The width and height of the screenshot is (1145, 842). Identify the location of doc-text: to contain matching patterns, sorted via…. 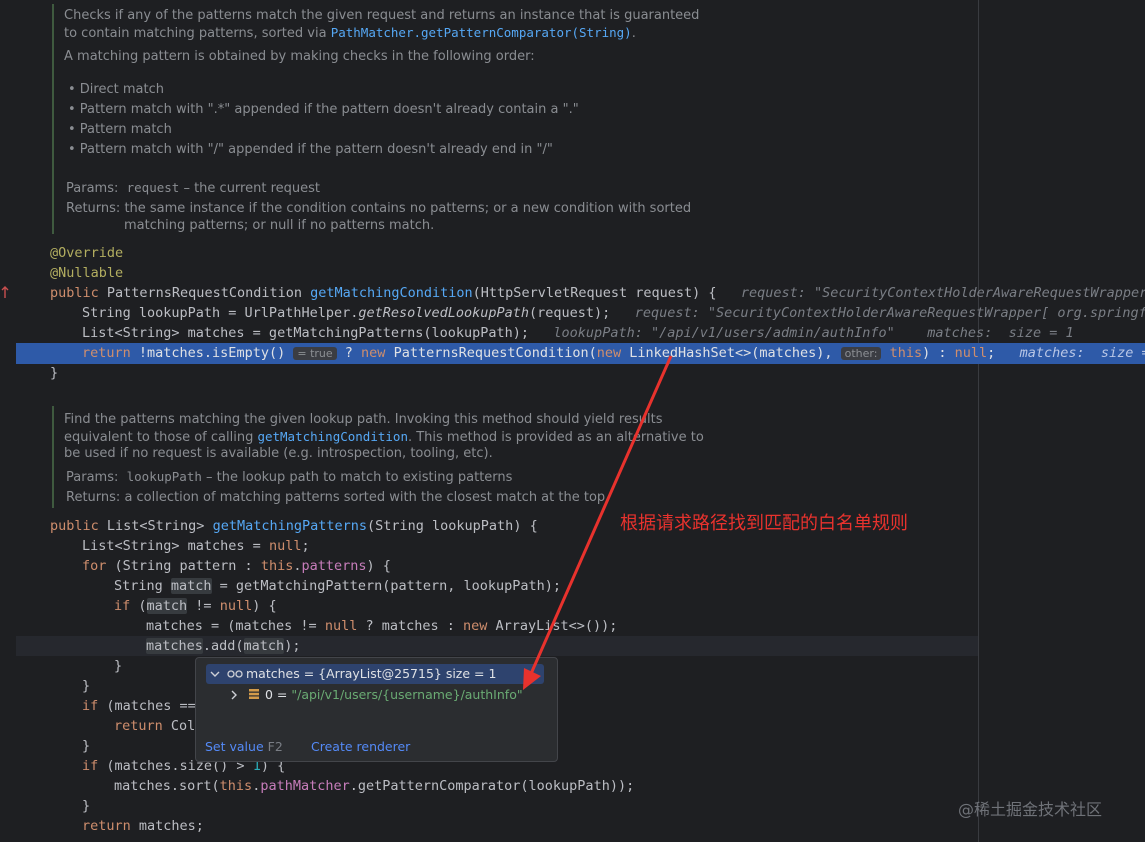
(350, 33).